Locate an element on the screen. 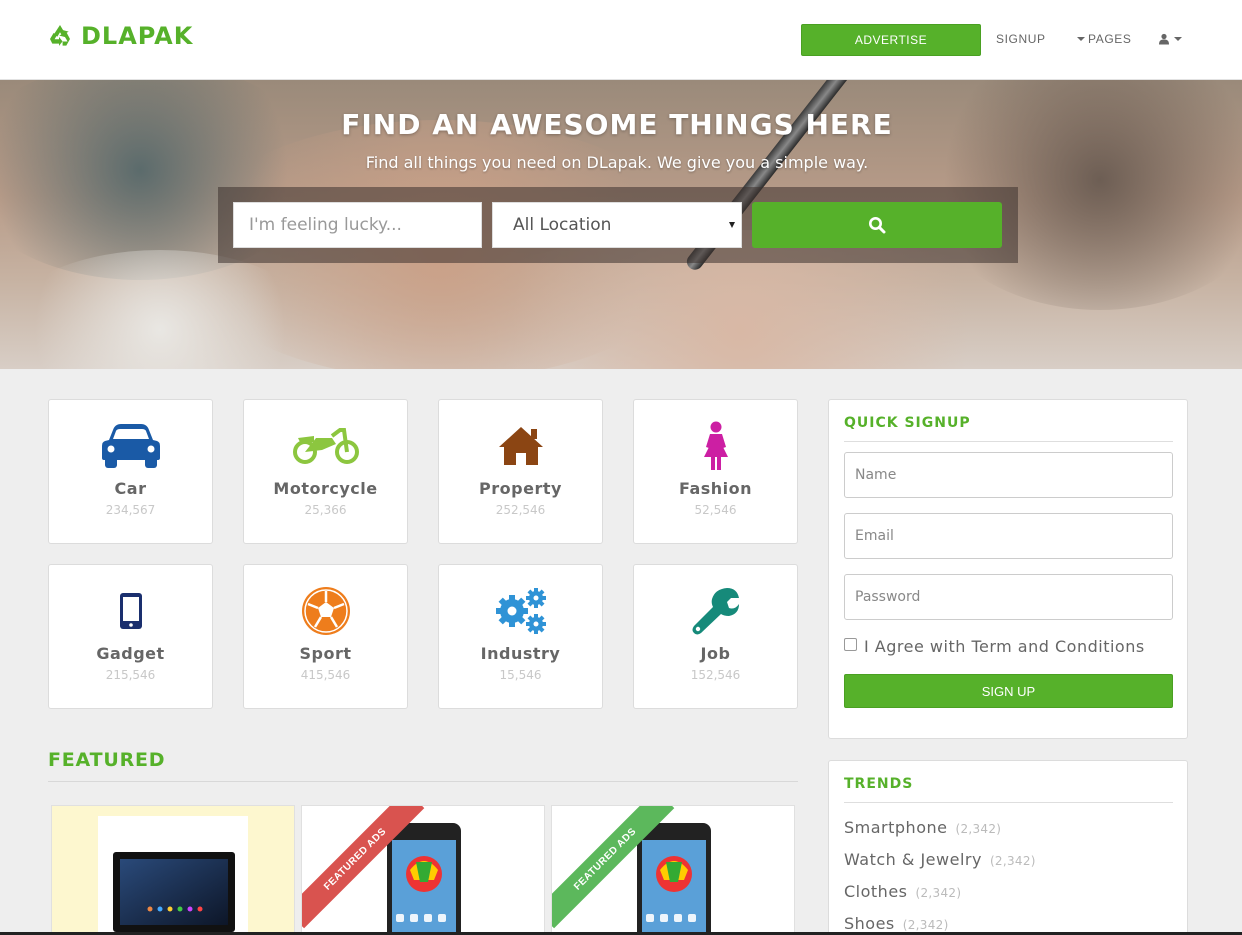  trend-item: Watch & Jewelry (2,342) is located at coordinates (940, 859).